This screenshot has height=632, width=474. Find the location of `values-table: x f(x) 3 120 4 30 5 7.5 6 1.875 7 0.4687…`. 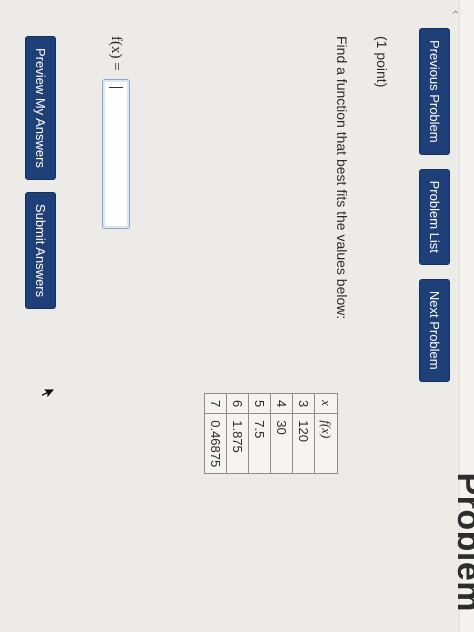

values-table: x f(x) 3 120 4 30 5 7.5 6 1.875 7 0.4687… is located at coordinates (271, 434).